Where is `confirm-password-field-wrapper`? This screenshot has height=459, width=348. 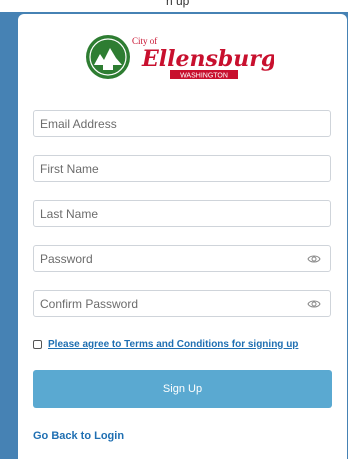 confirm-password-field-wrapper is located at coordinates (182, 303).